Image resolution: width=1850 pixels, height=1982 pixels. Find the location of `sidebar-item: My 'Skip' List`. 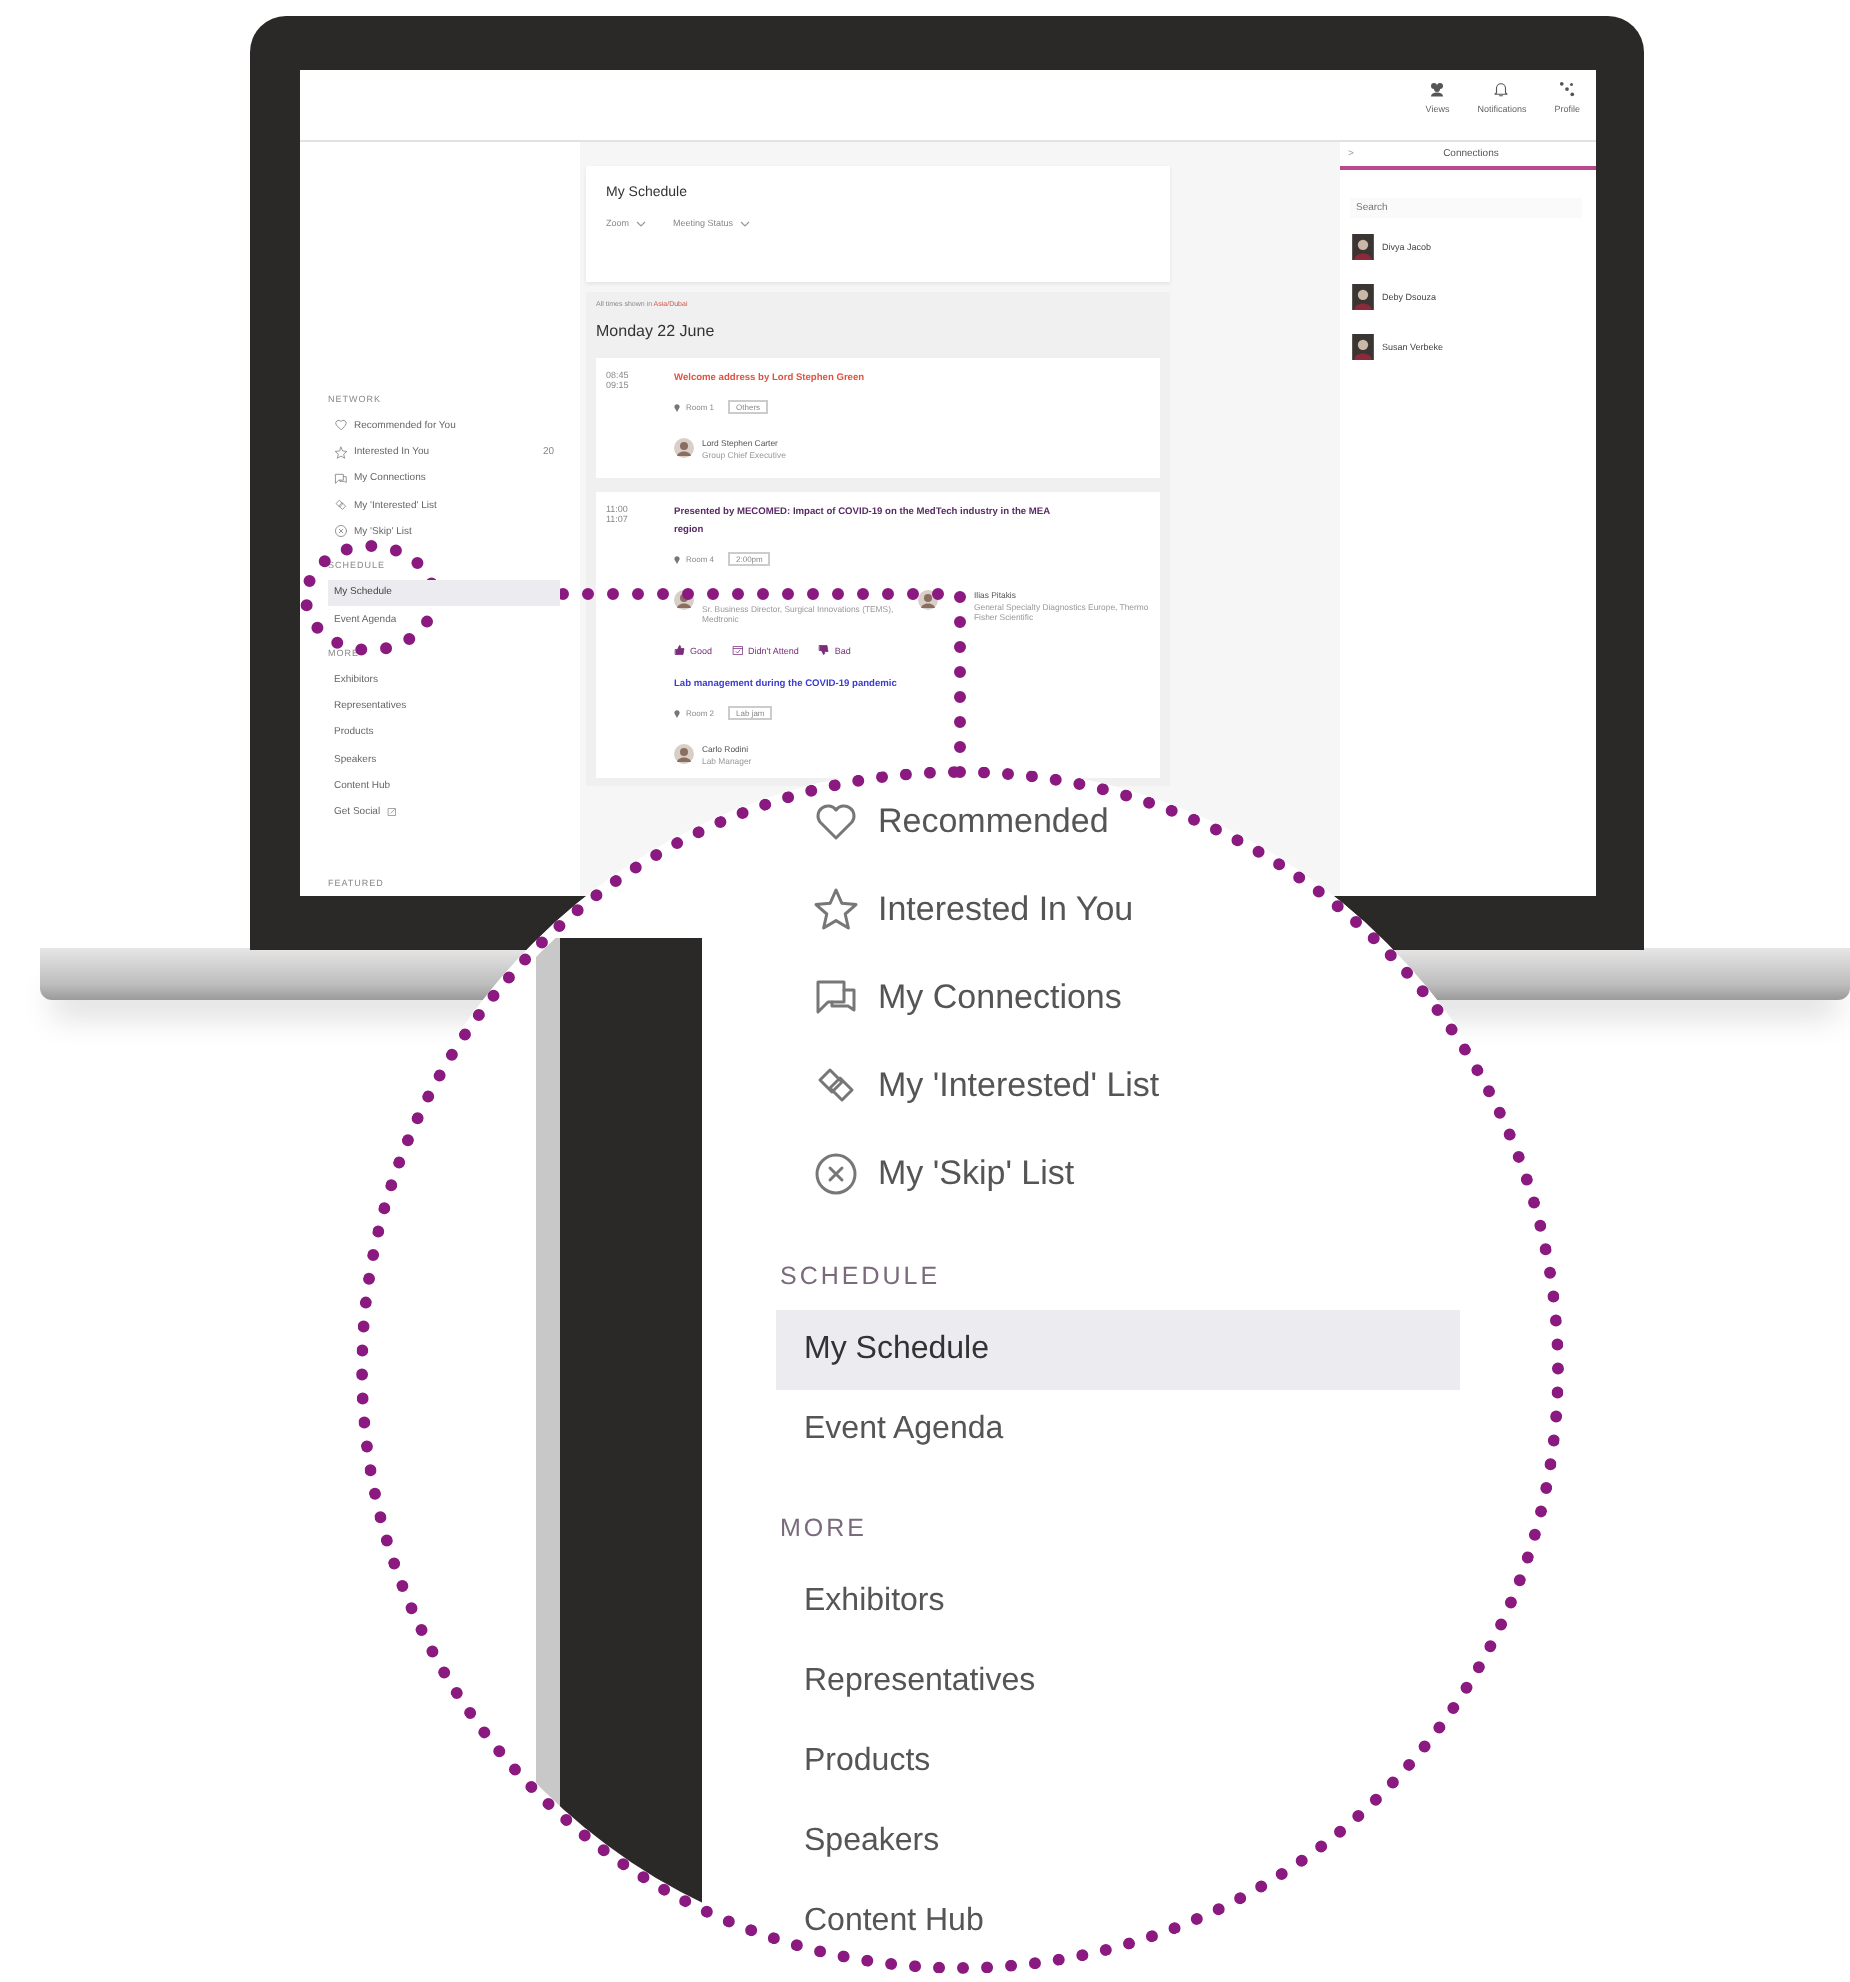

sidebar-item: My 'Skip' List is located at coordinates (1118, 1174).